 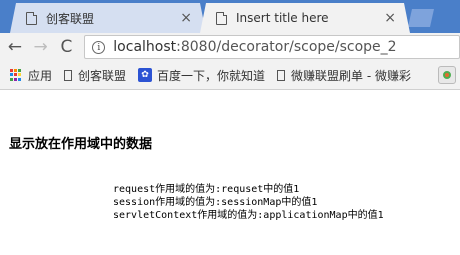 I want to click on extension-icon, so click(x=447, y=75).